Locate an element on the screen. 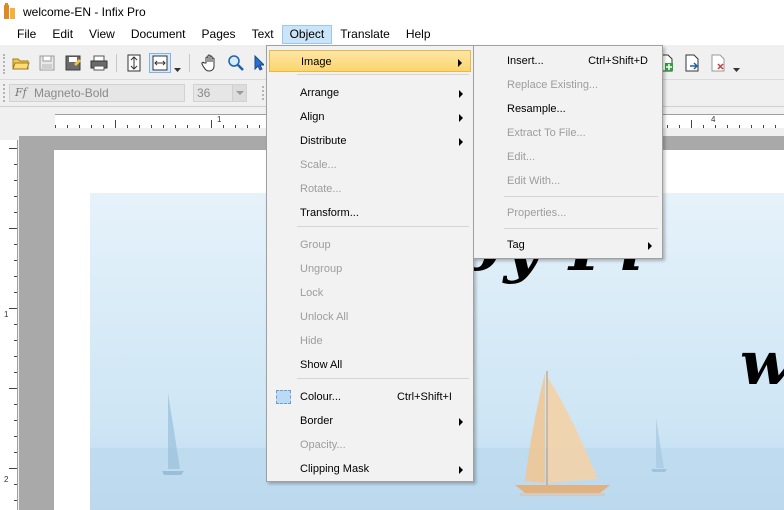 This screenshot has height=510, width=784. object-menu-item-clipping-mask: Clipping Mask is located at coordinates (370, 469).